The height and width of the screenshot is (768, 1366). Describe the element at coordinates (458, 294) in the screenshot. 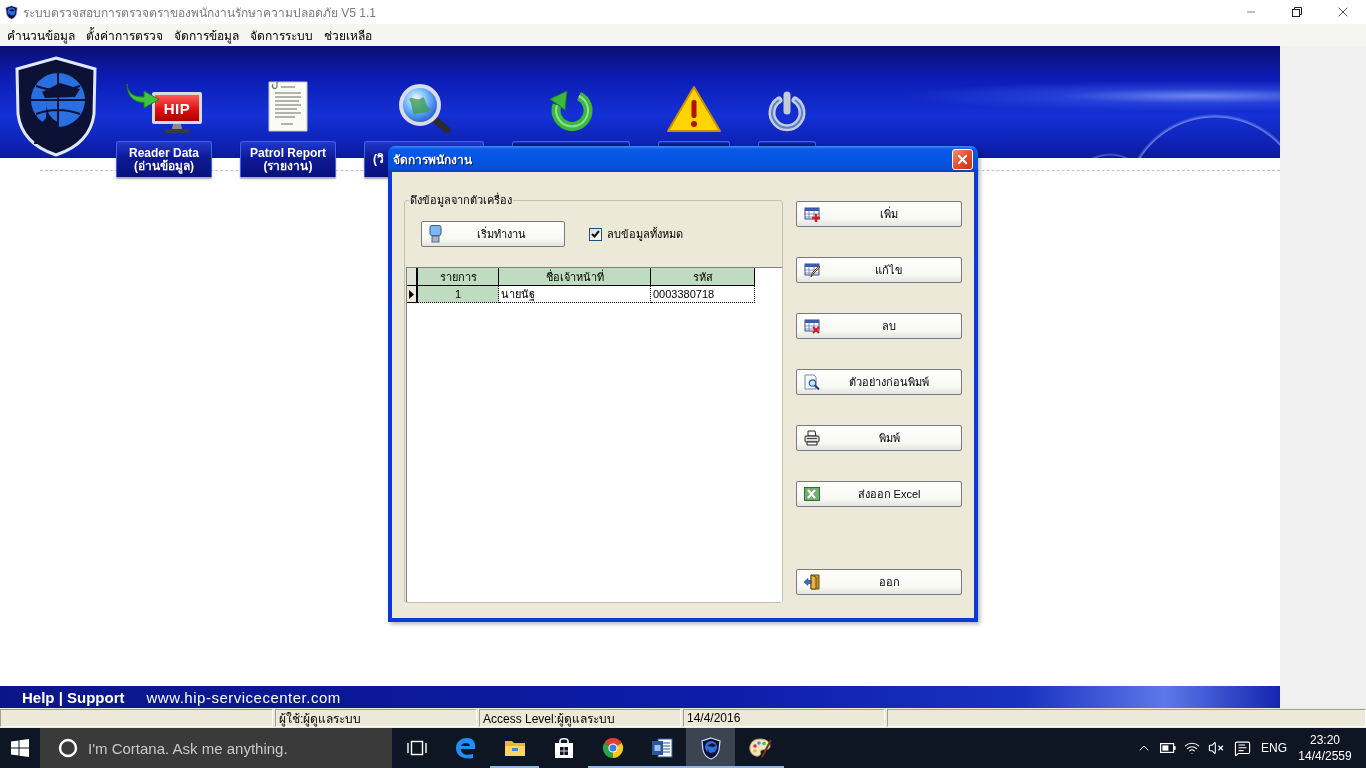

I see `table-cell: 1` at that location.